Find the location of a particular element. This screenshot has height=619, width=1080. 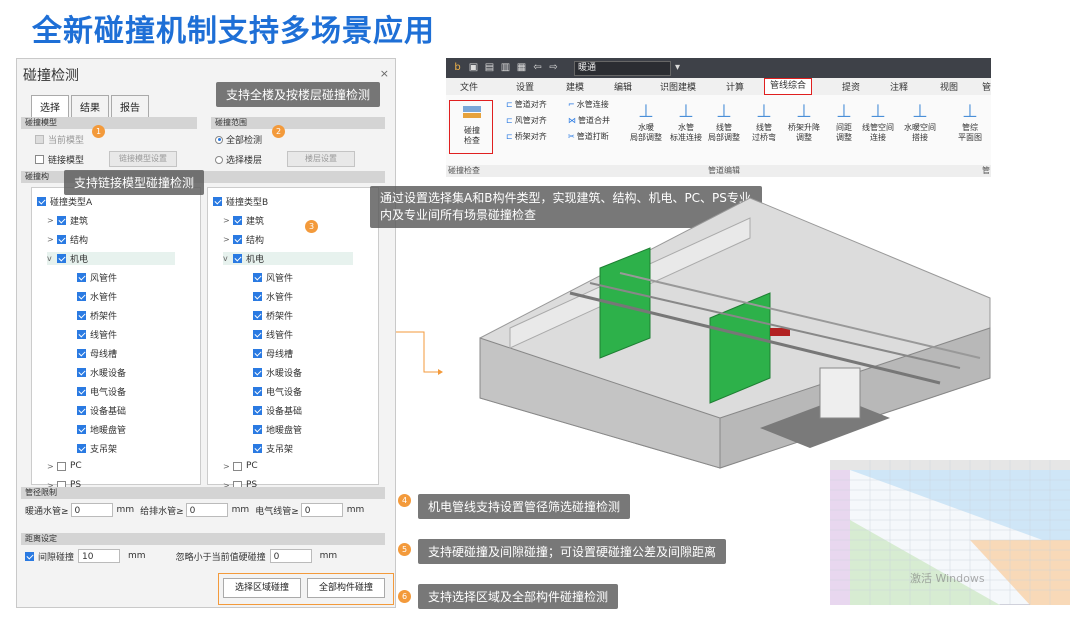

ribbon-tool-button: ⊥ 水暖空间 搭接 is located at coordinates (920, 122).